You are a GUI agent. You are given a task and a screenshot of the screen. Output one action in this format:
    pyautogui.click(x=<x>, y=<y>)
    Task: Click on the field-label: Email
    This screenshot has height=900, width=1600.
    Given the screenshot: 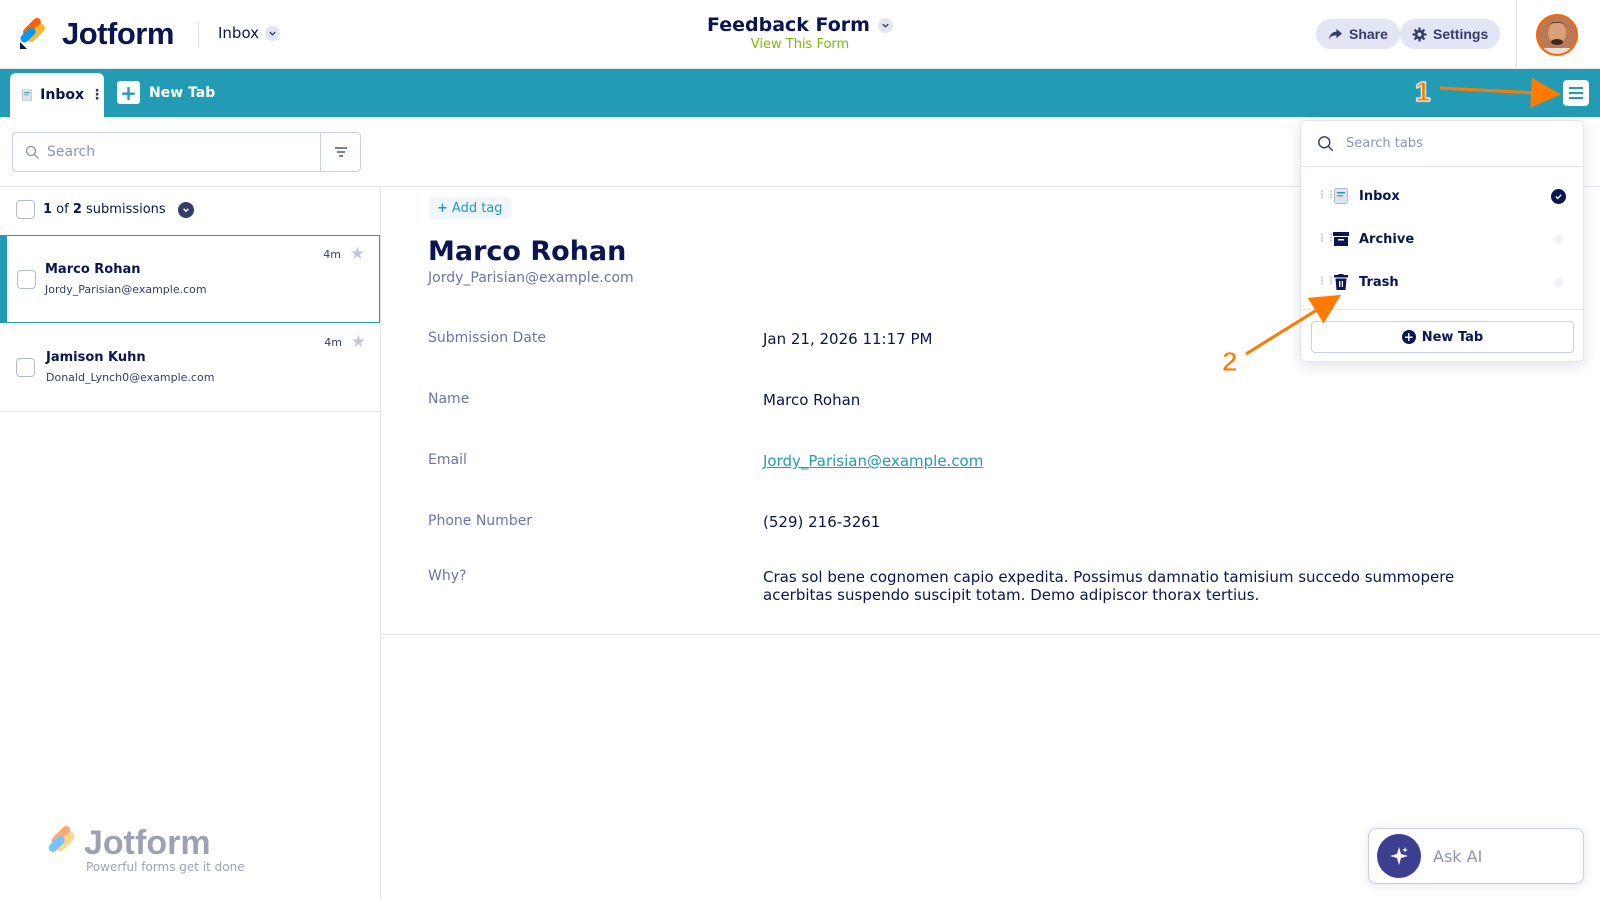 What is the action you would take?
    pyautogui.click(x=447, y=460)
    